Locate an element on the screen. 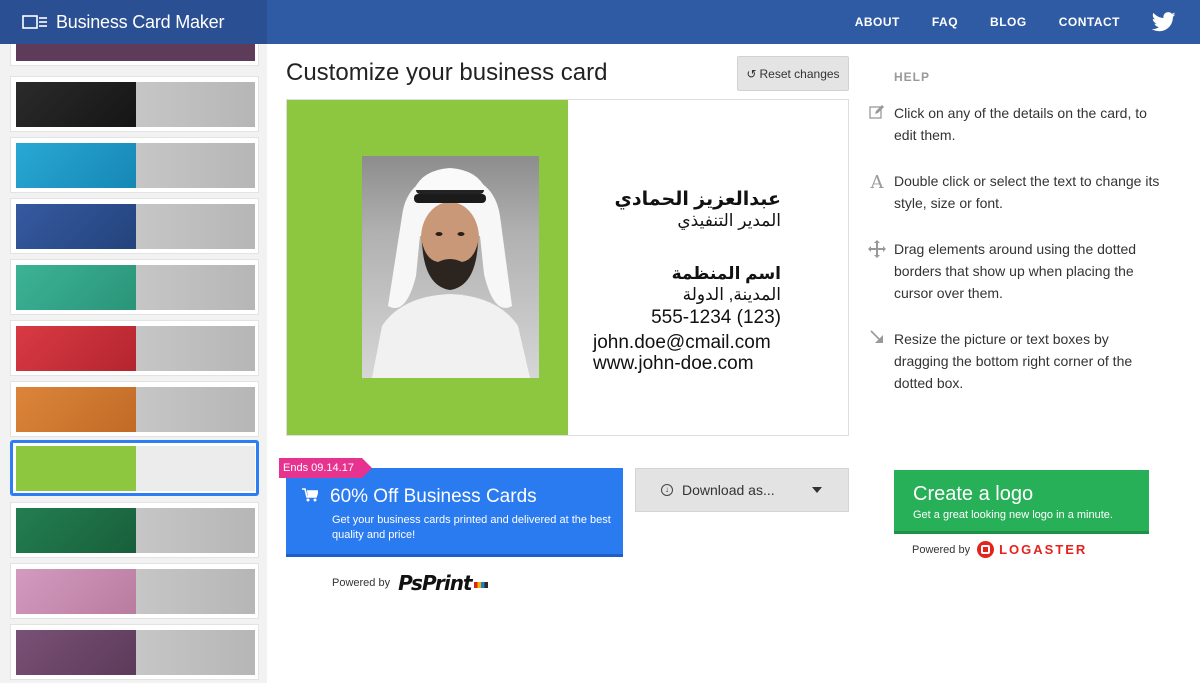  card-email: john.doe@cmail.com is located at coordinates (682, 343).